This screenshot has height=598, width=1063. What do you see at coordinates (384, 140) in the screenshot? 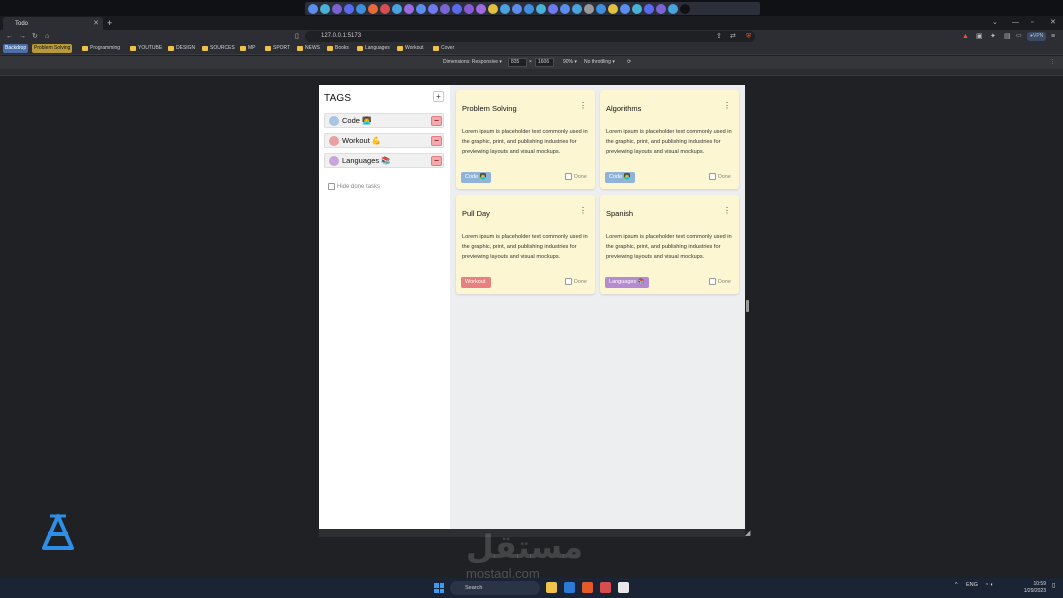
I see `tag-item-workout: Workout 💪 −` at bounding box center [384, 140].